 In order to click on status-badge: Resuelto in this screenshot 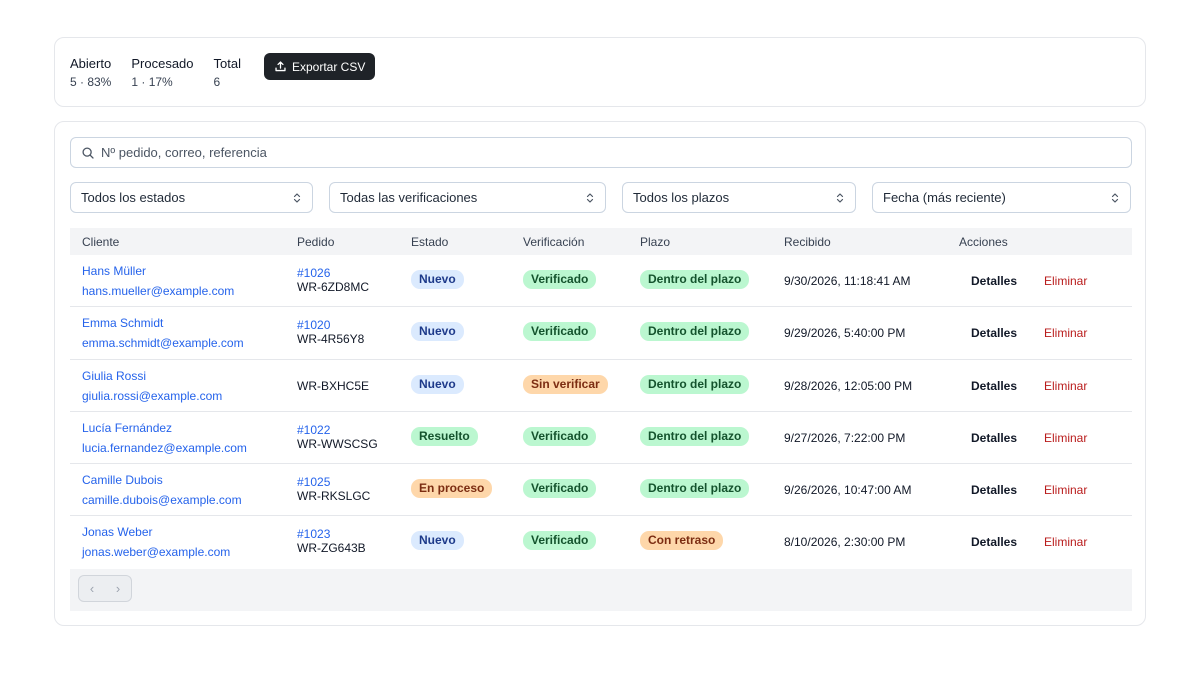, I will do `click(444, 436)`.